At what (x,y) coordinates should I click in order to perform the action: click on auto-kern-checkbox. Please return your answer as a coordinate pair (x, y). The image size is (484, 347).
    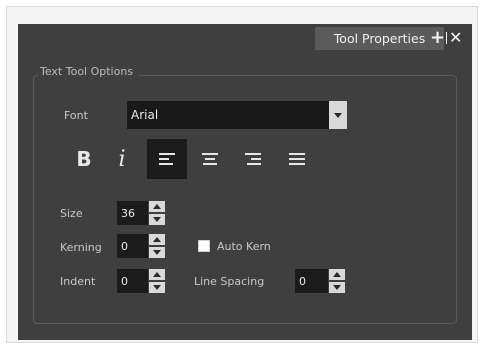
    Looking at the image, I should click on (204, 246).